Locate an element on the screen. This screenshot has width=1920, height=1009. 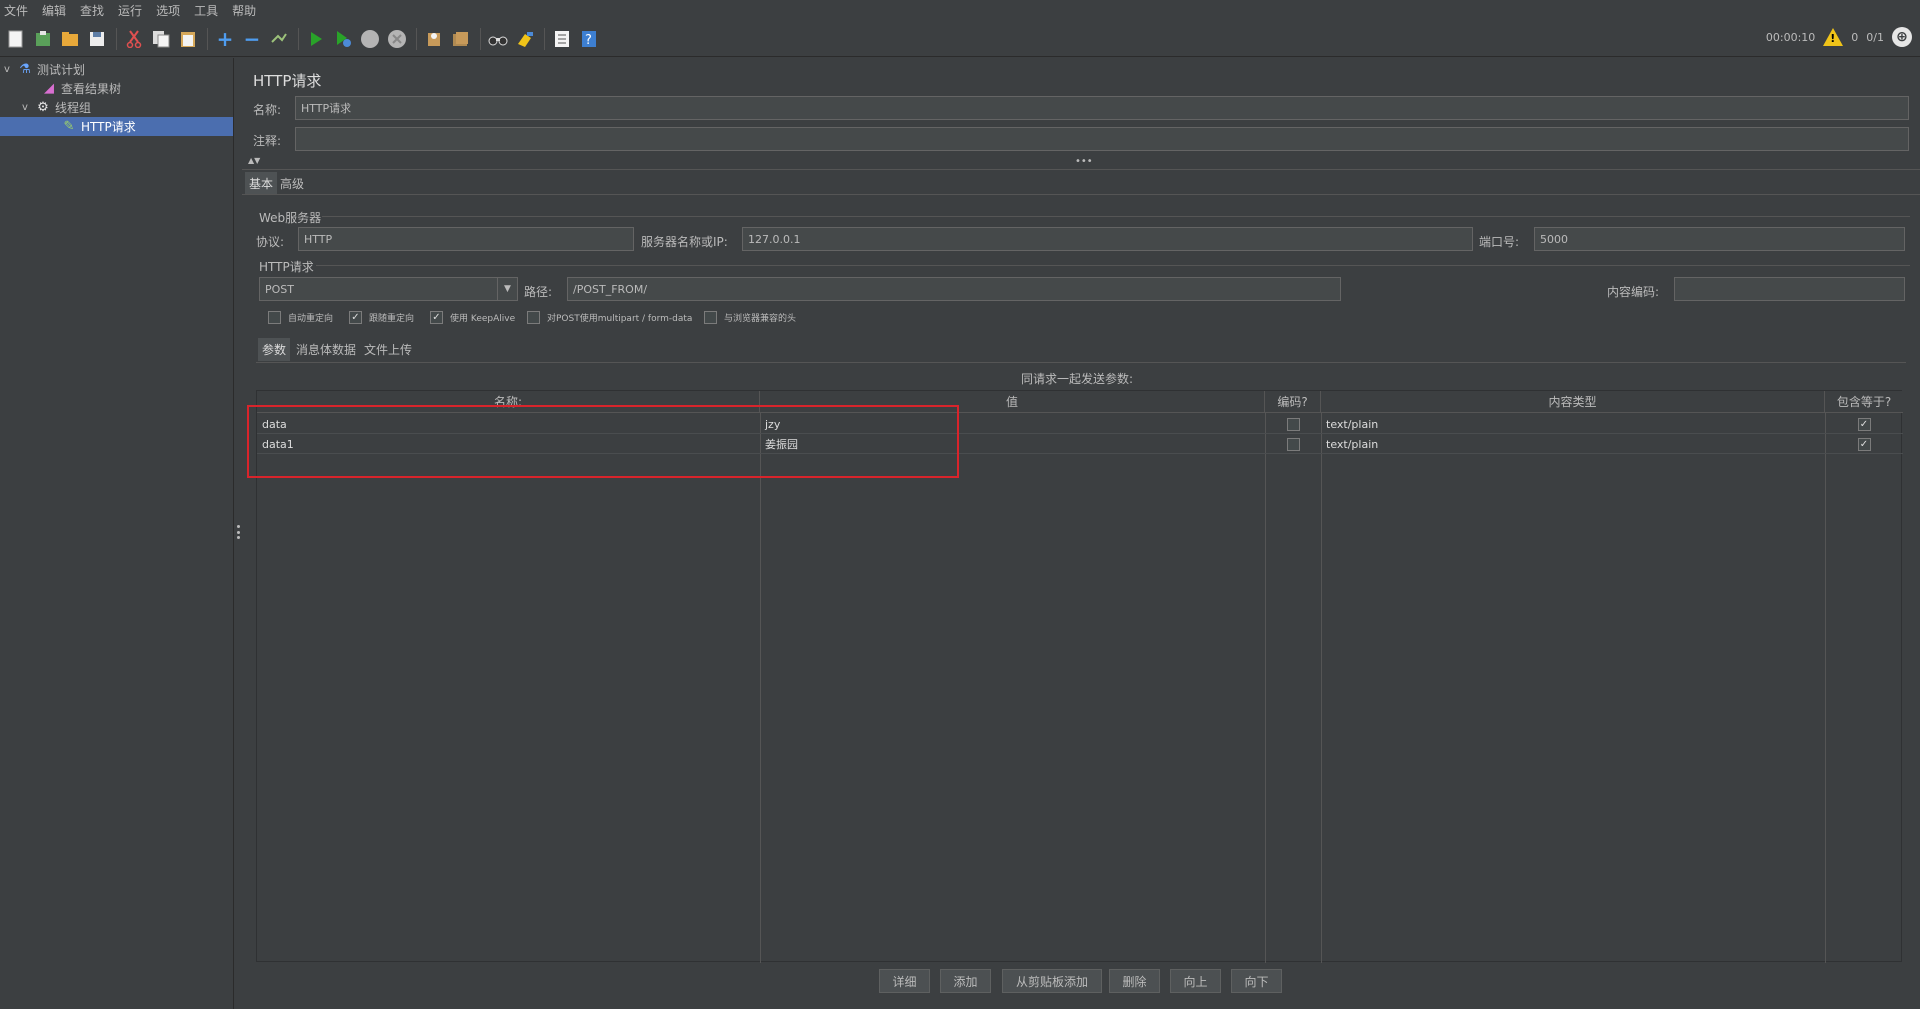
save-icon is located at coordinates (97, 39).